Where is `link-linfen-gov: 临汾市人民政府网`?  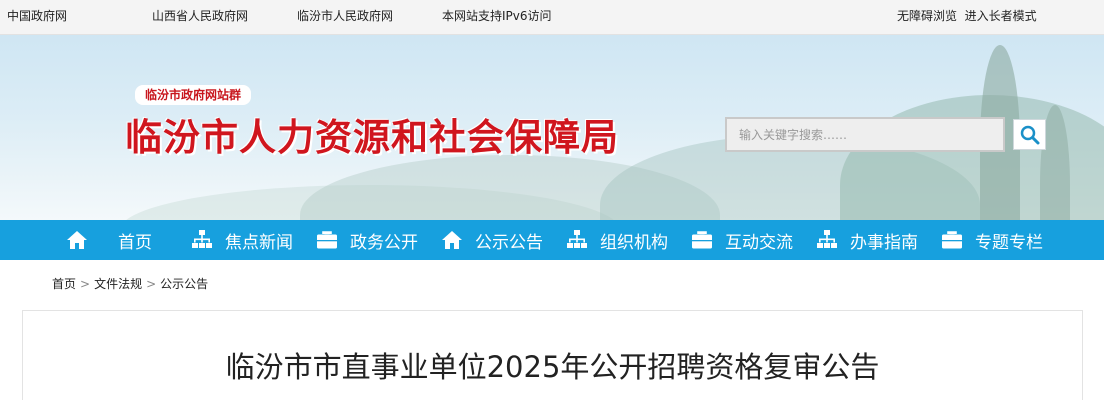 link-linfen-gov: 临汾市人民政府网 is located at coordinates (345, 15).